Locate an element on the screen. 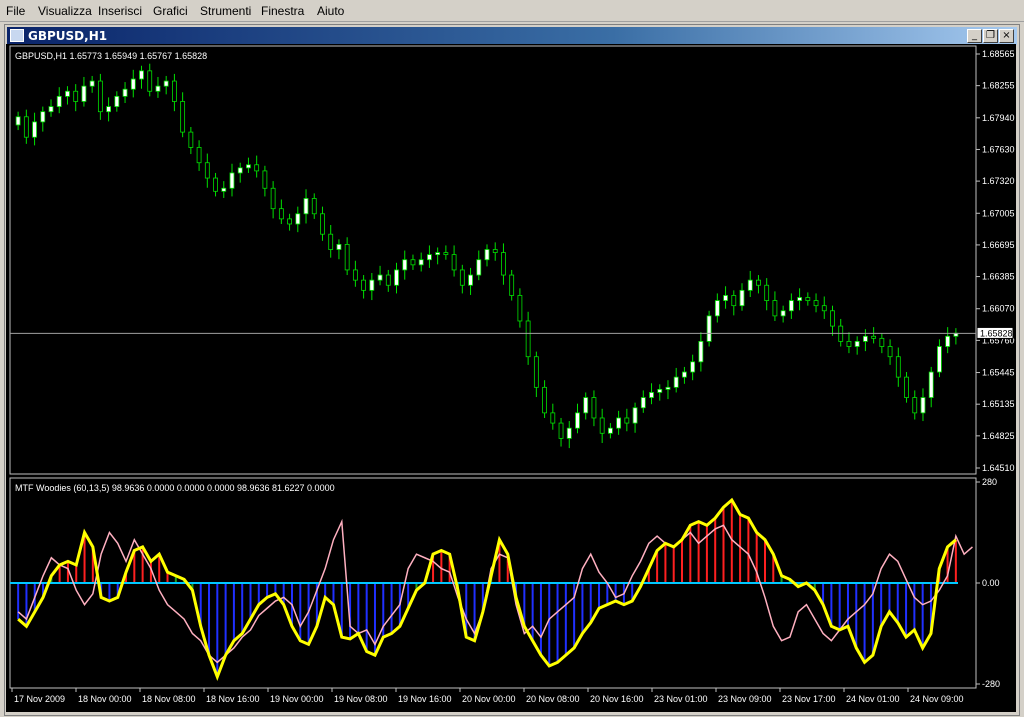  price-tick-label: 1.67005 is located at coordinates (998, 213).